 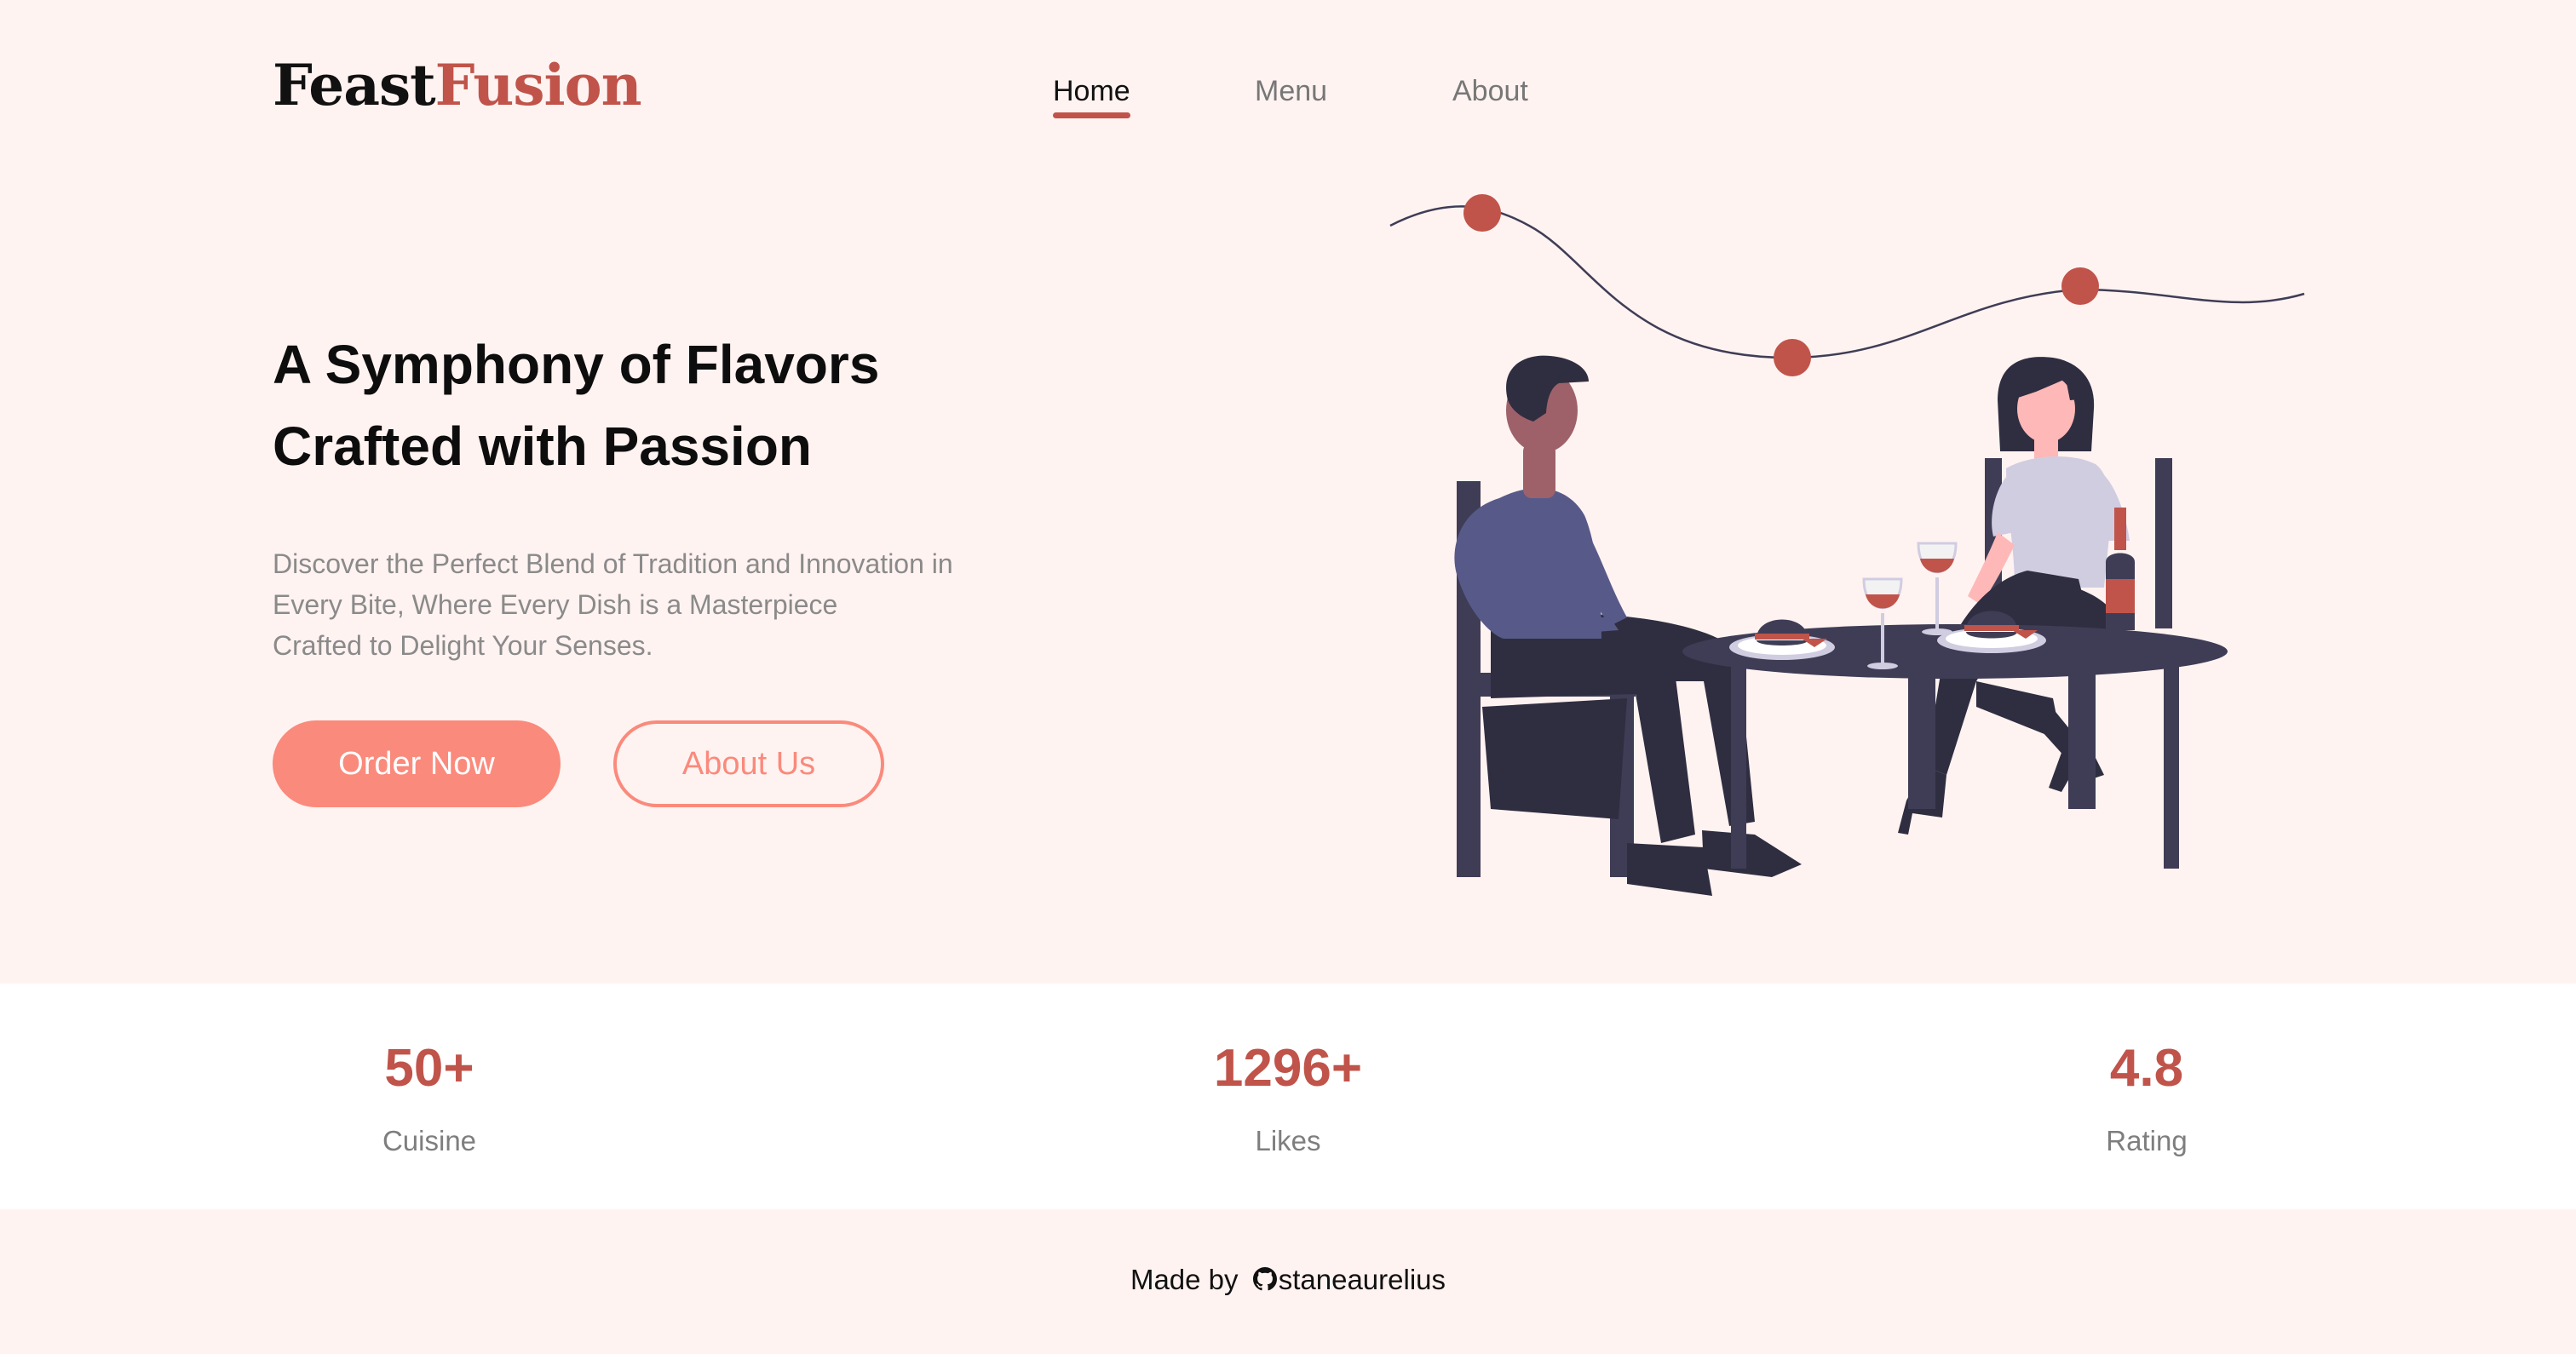 I want to click on author-name: staneaurelius, so click(x=1362, y=1279).